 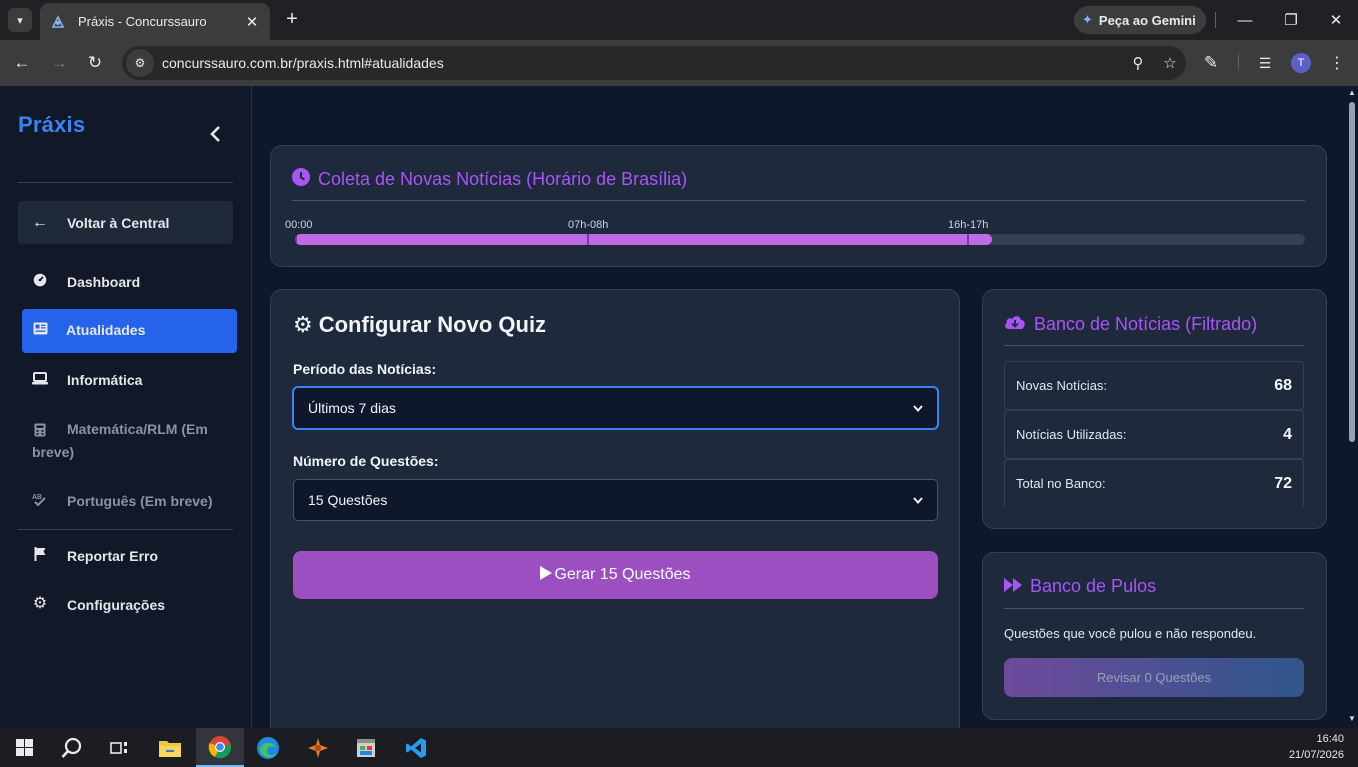 I want to click on back-label: Voltar à Central, so click(x=118, y=222).